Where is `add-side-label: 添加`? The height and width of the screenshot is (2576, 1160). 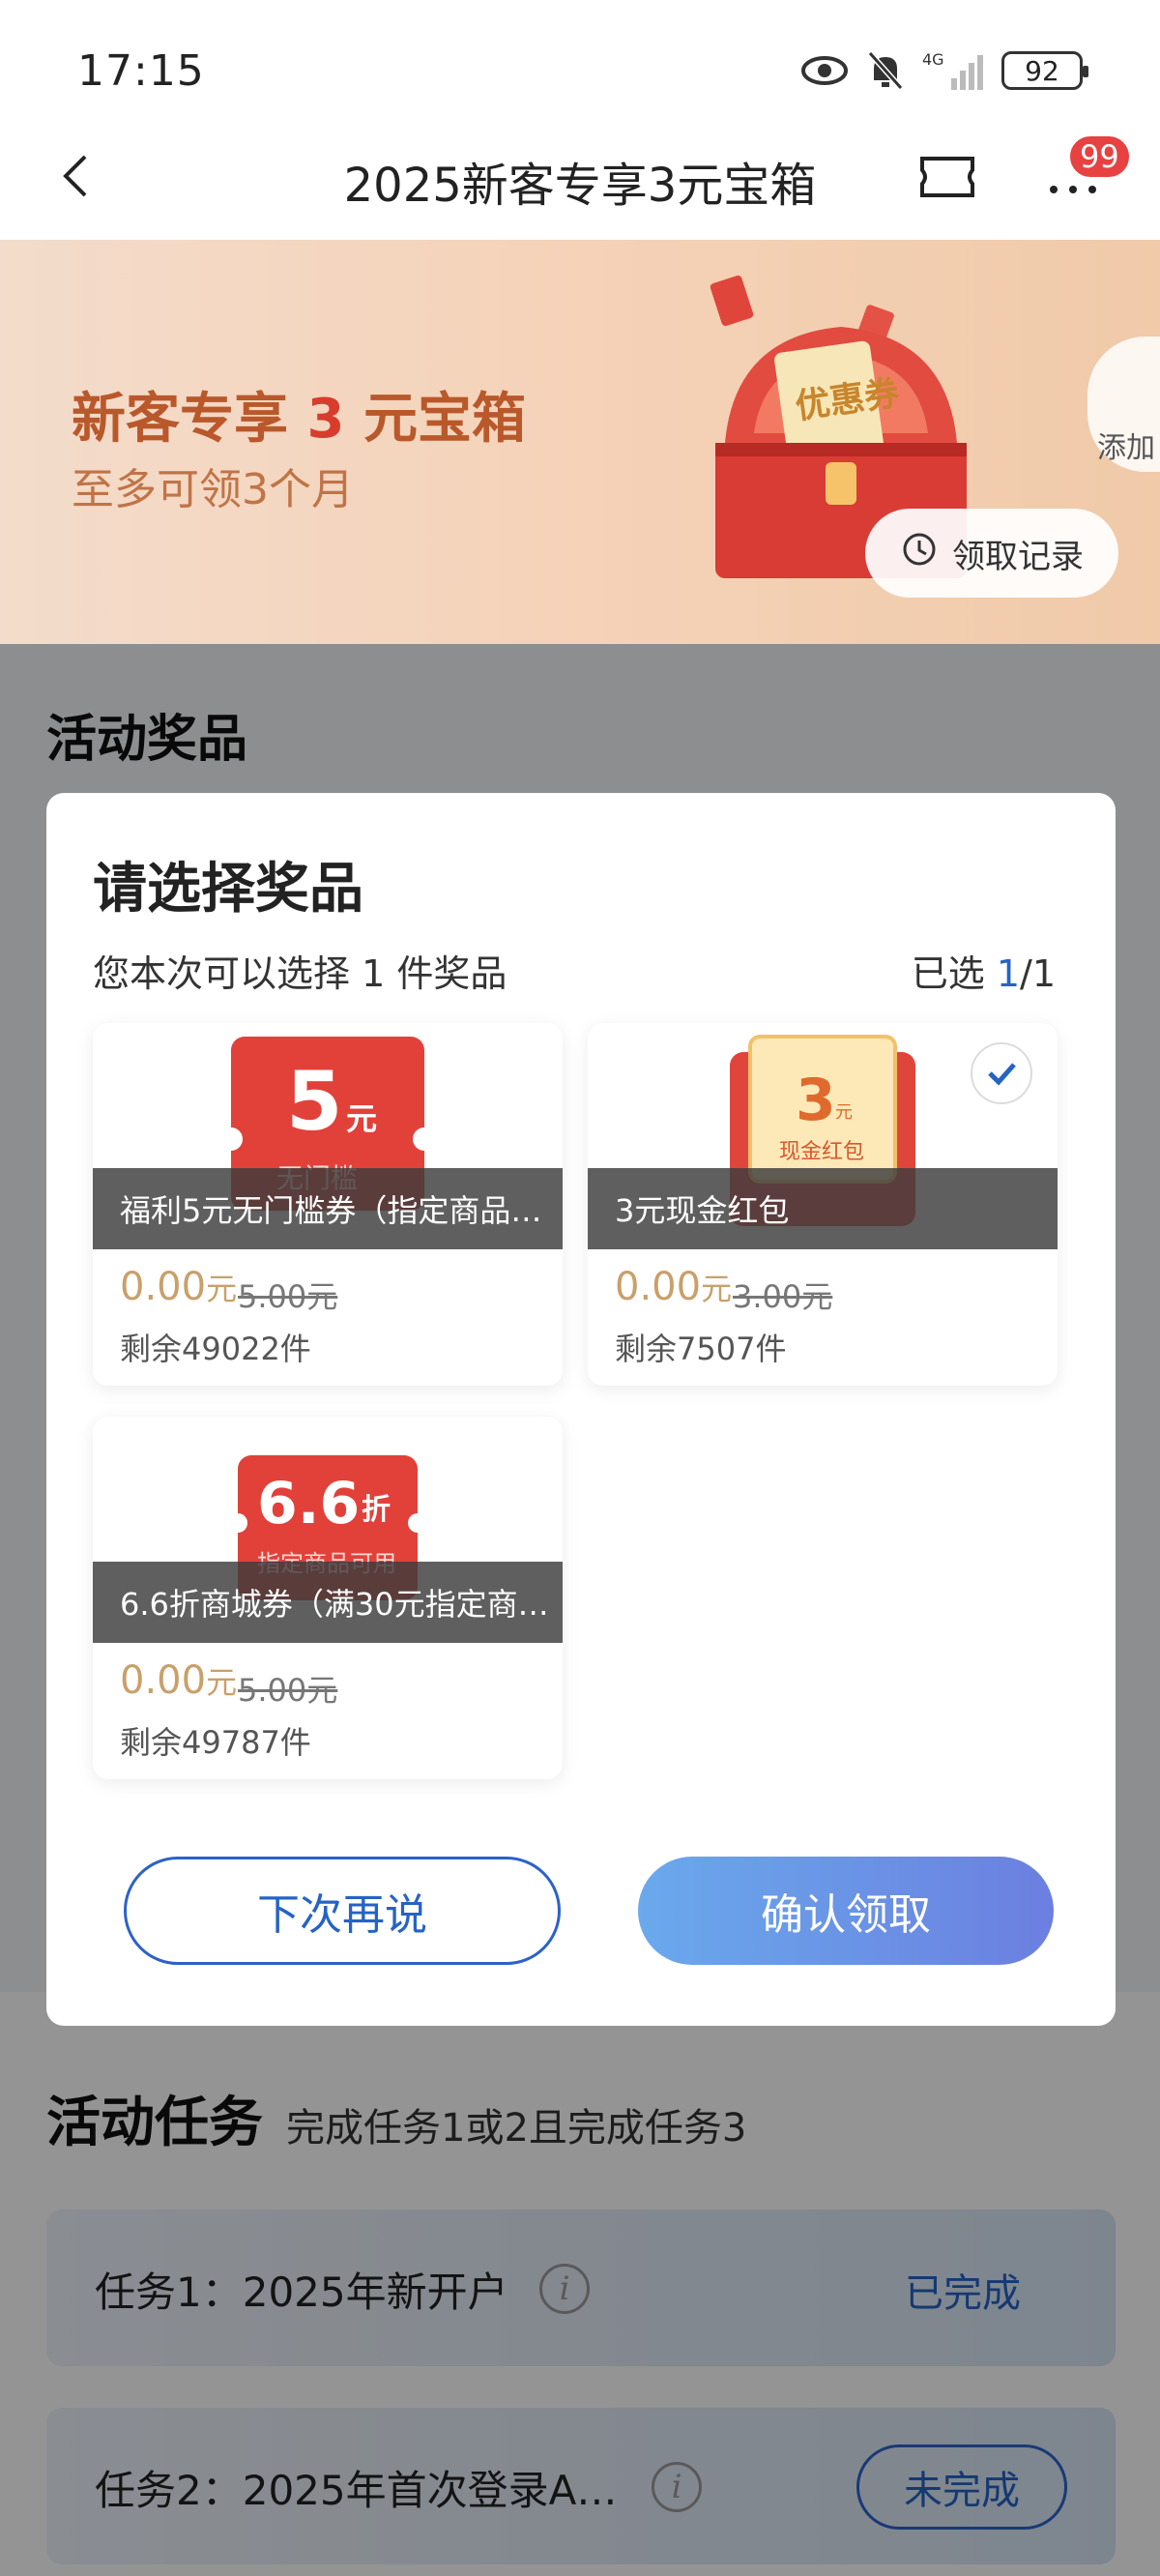
add-side-label: 添加 is located at coordinates (1126, 445).